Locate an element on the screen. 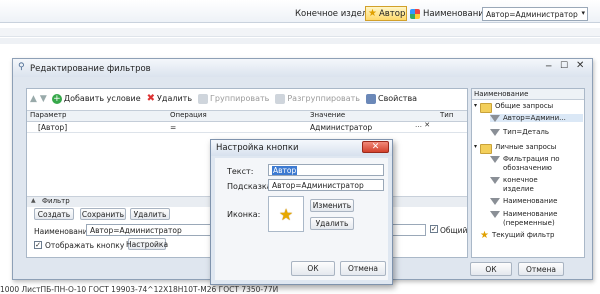  create-filter-button: Создать is located at coordinates (54, 214).